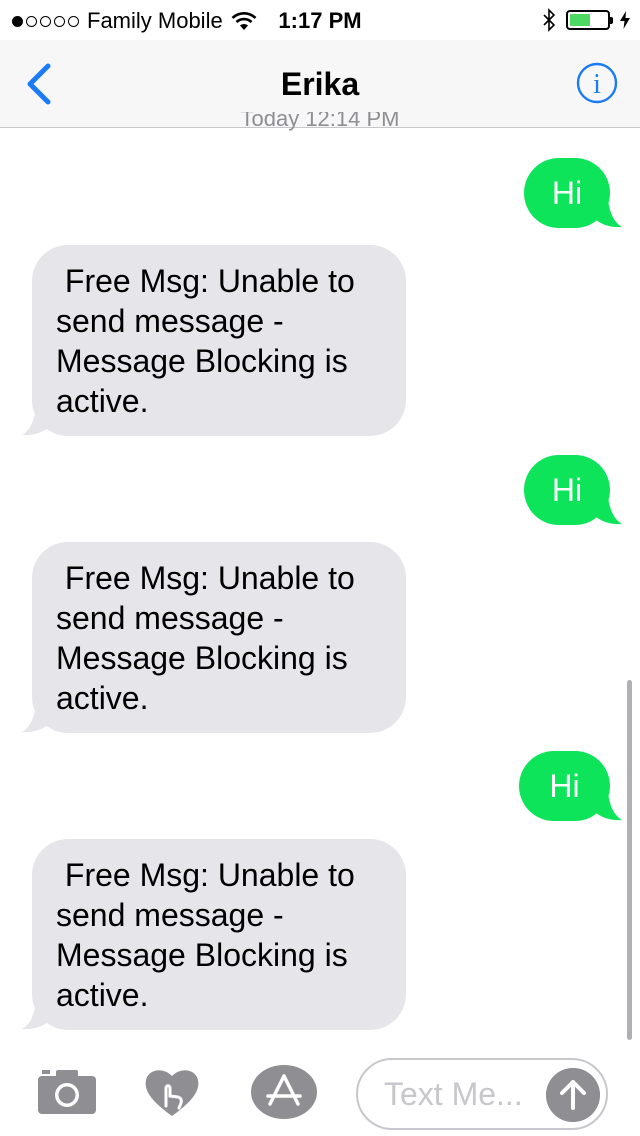  What do you see at coordinates (629, 860) in the screenshot?
I see `scroll-indicator` at bounding box center [629, 860].